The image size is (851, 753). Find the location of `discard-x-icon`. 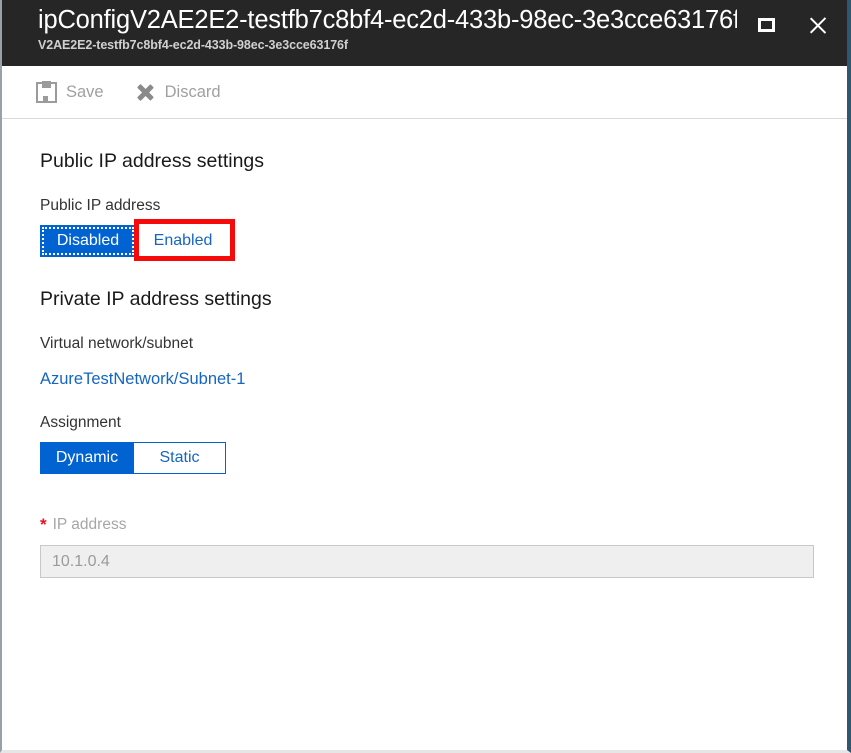

discard-x-icon is located at coordinates (146, 92).